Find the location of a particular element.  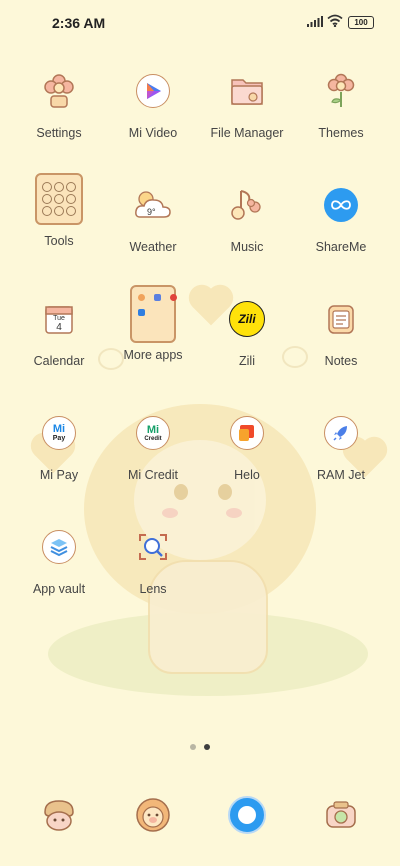

app-shareme: ShareMe is located at coordinates (341, 218).